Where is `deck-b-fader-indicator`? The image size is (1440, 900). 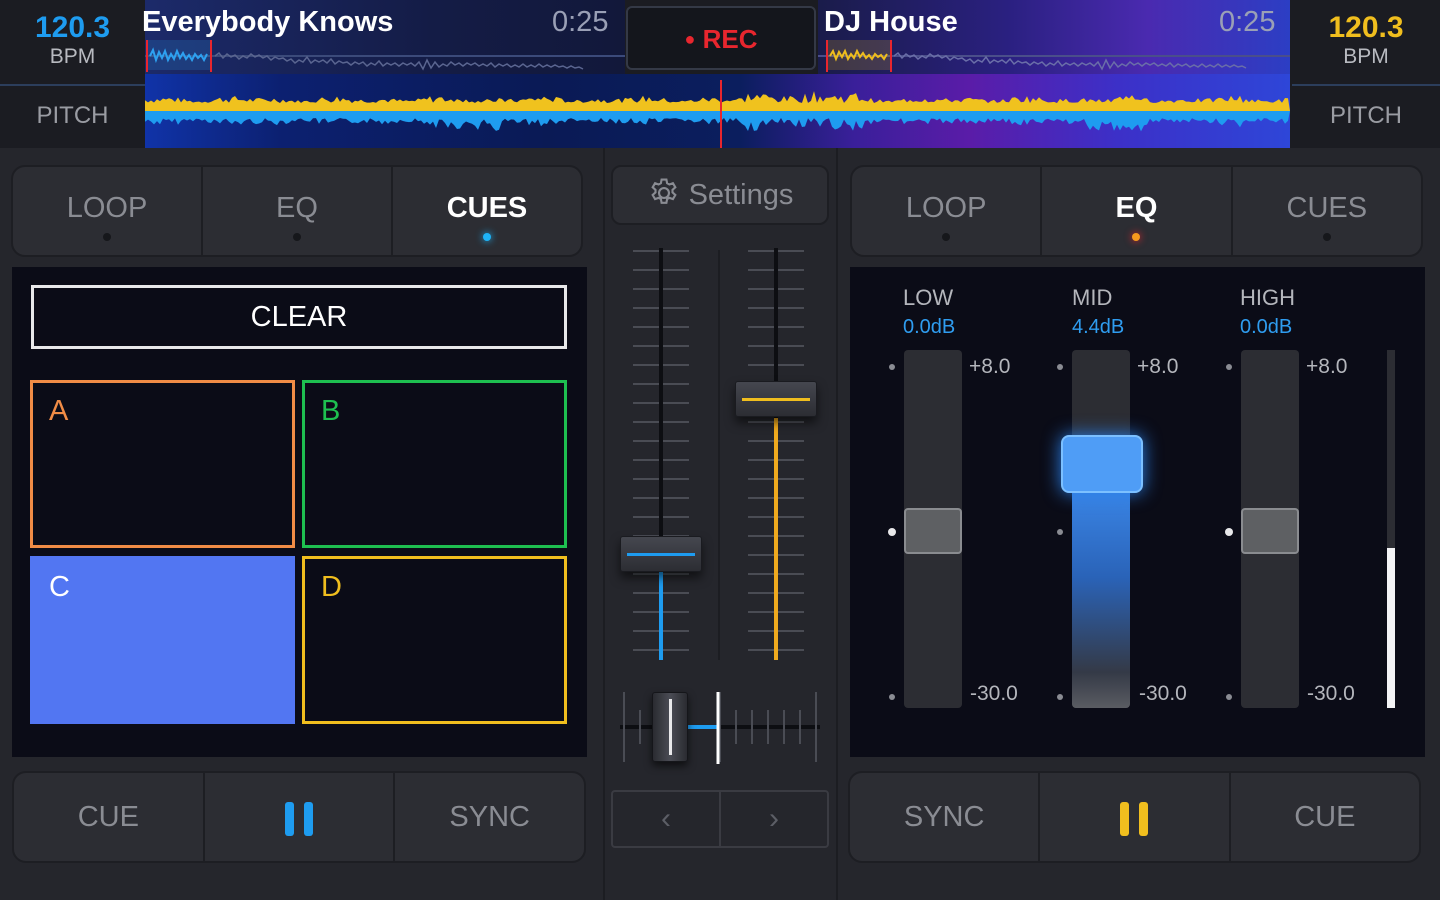 deck-b-fader-indicator is located at coordinates (776, 399).